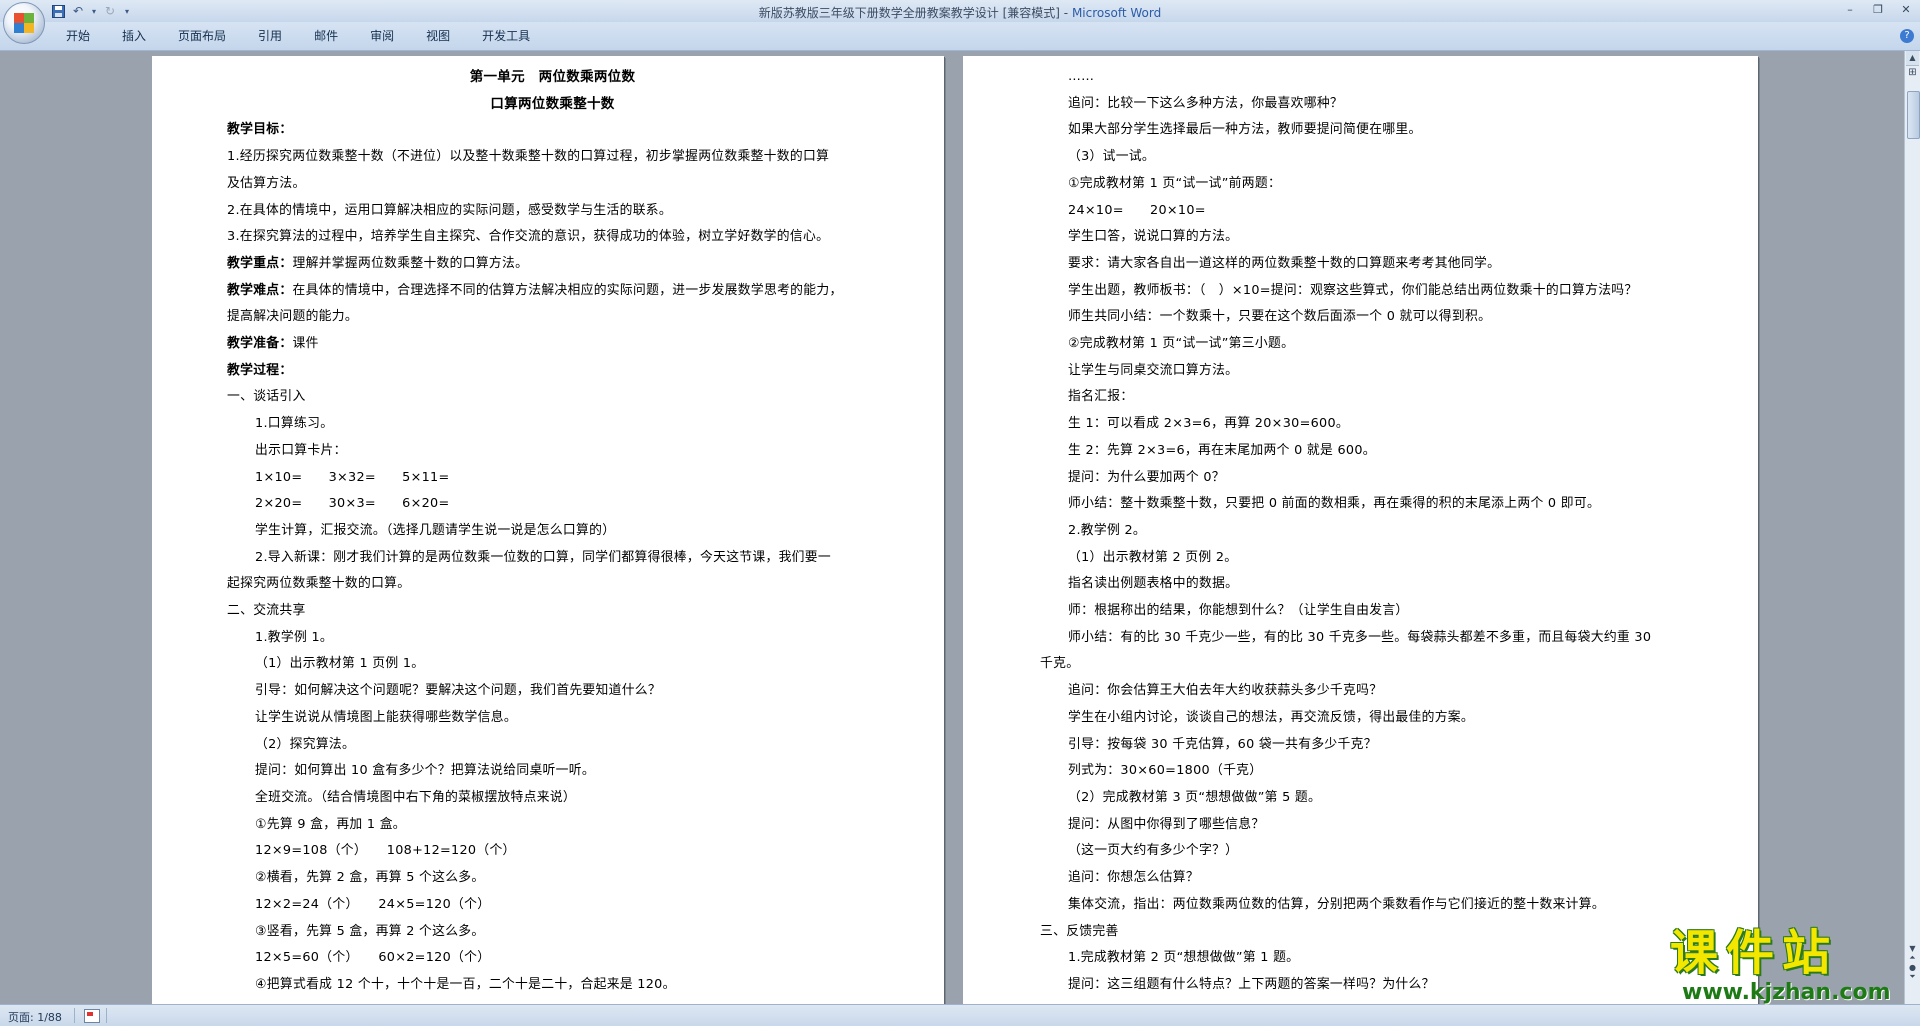 The width and height of the screenshot is (1920, 1026). Describe the element at coordinates (1222, 744) in the screenshot. I see `paragraph: 引导：按每袋 30 千克估算，60 袋一共有多少千克？` at that location.